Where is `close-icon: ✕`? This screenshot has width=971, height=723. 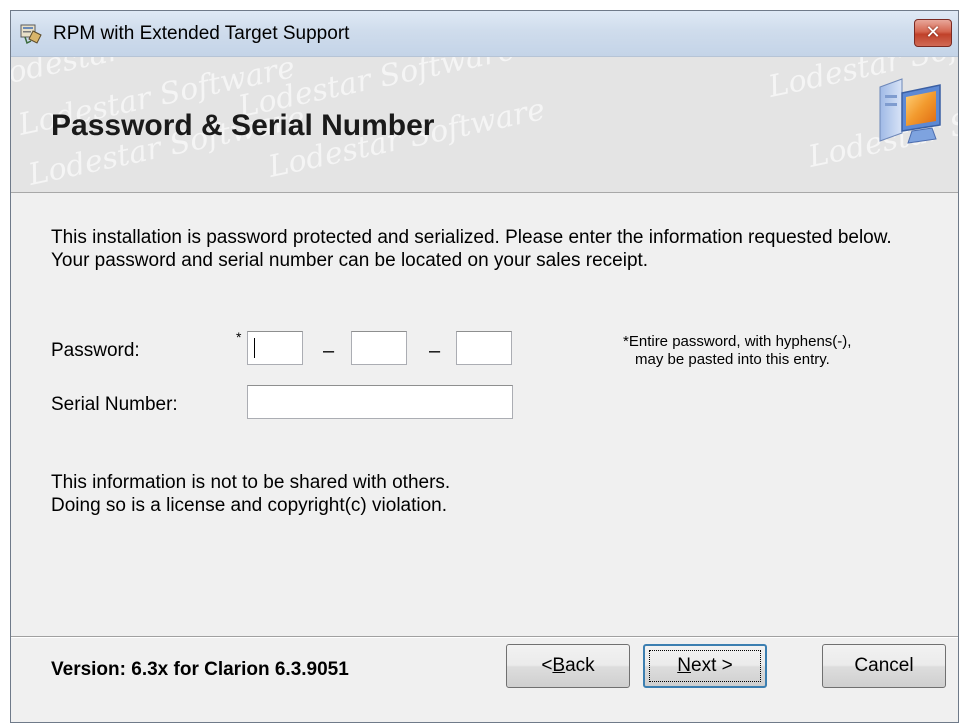 close-icon: ✕ is located at coordinates (933, 32).